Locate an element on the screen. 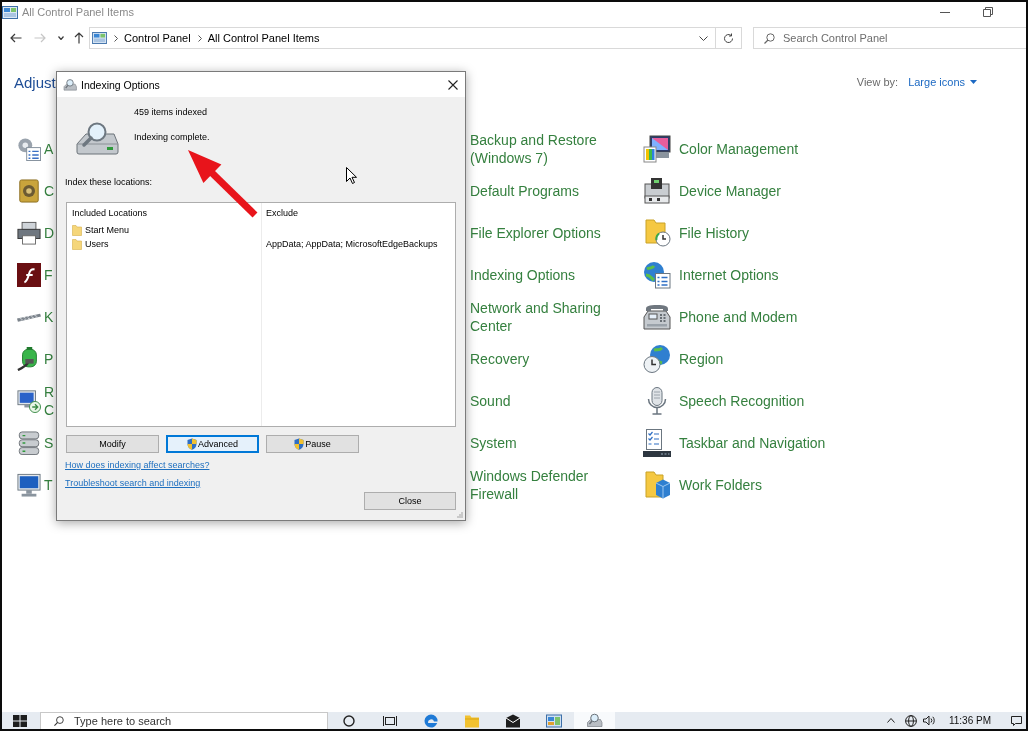  control-panel-link: Color Management is located at coordinates (721, 149).